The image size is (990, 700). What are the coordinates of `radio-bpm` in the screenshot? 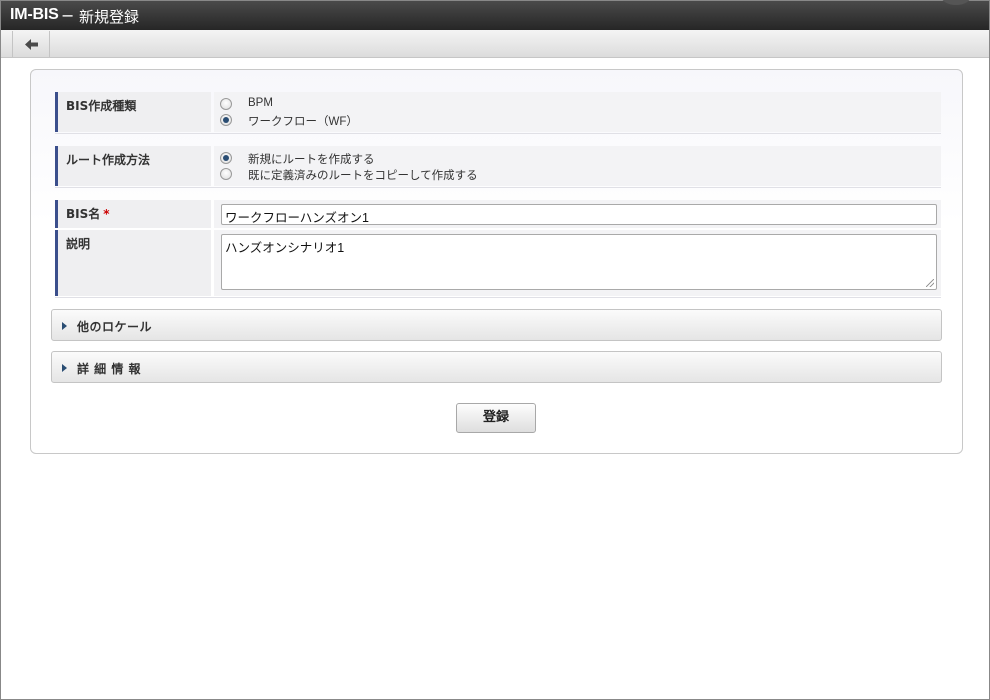 It's located at (226, 104).